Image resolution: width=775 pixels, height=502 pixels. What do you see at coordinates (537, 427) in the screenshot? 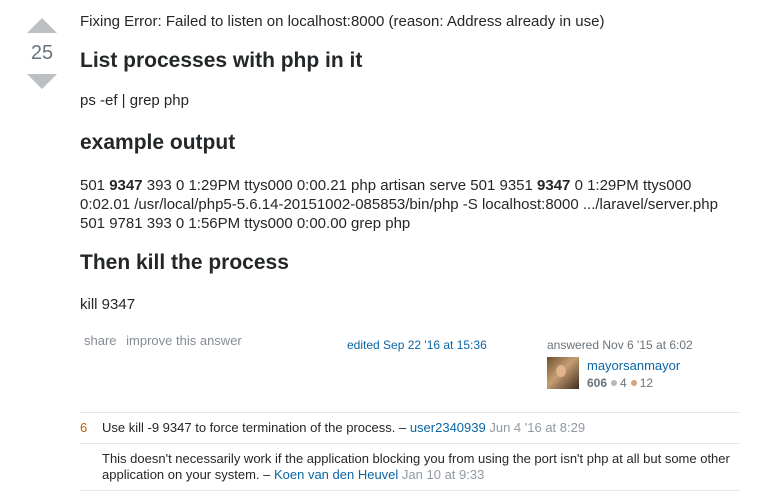
I see `comment-date: Jun 4 '16 at 8:29` at bounding box center [537, 427].